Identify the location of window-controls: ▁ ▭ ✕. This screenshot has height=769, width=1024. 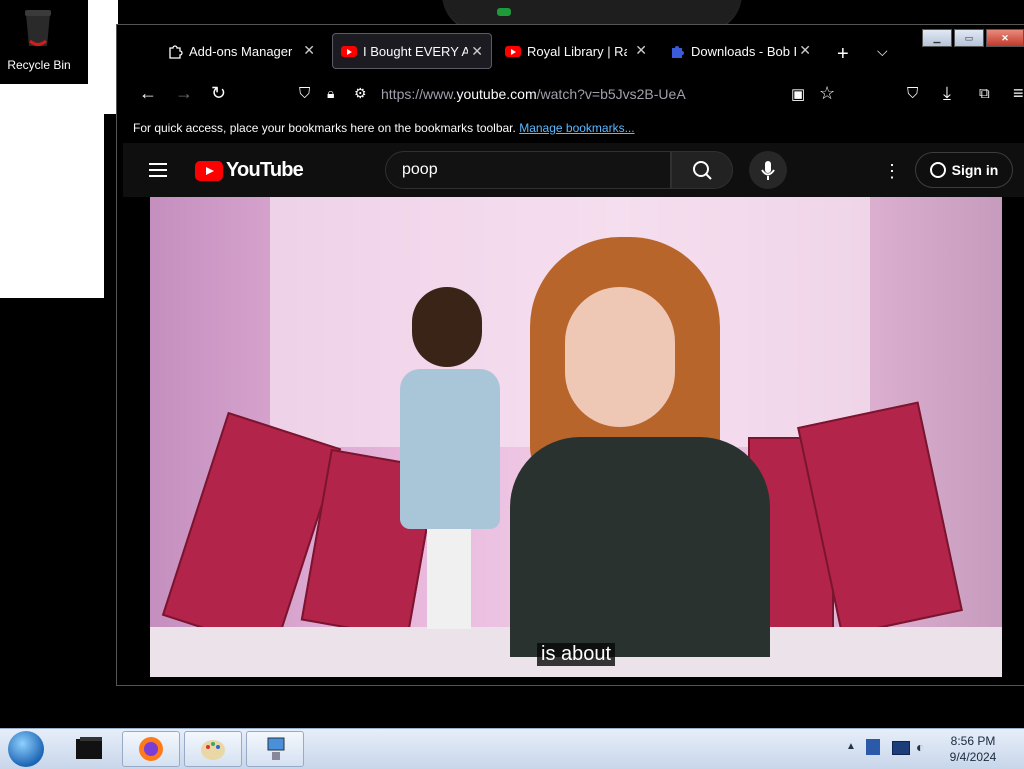
(973, 39).